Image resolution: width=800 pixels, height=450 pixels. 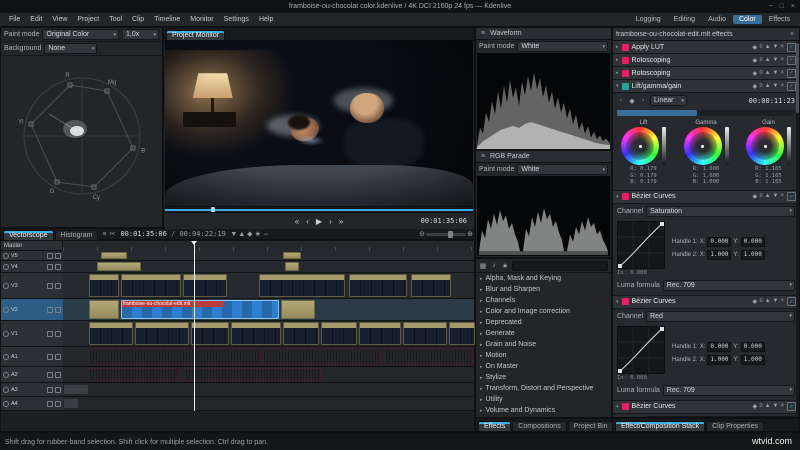 I want to click on track-header-v3: V3, so click(x=32, y=286).